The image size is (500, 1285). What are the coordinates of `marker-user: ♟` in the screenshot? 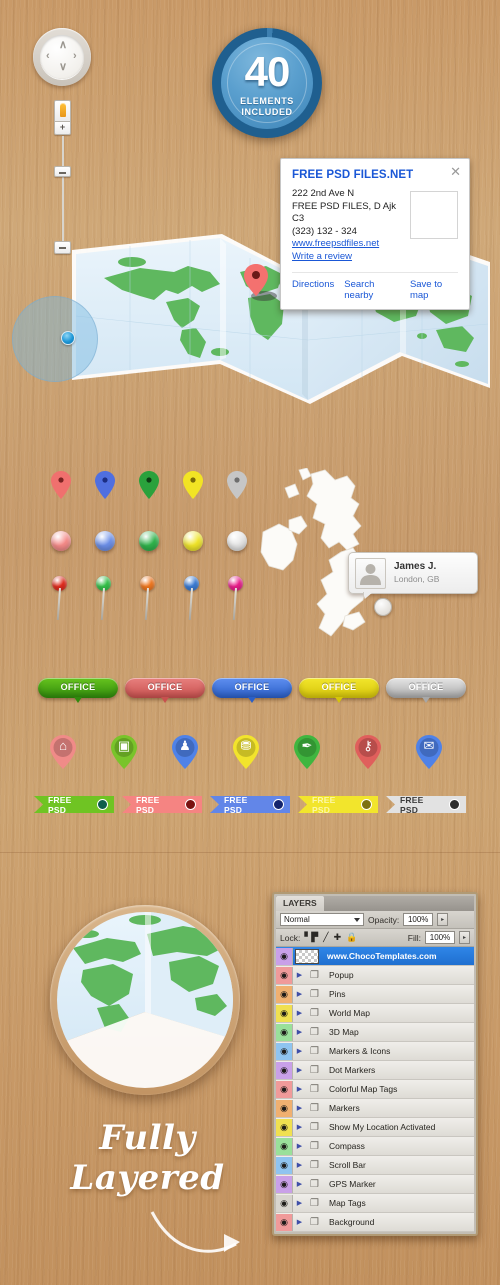 It's located at (185, 752).